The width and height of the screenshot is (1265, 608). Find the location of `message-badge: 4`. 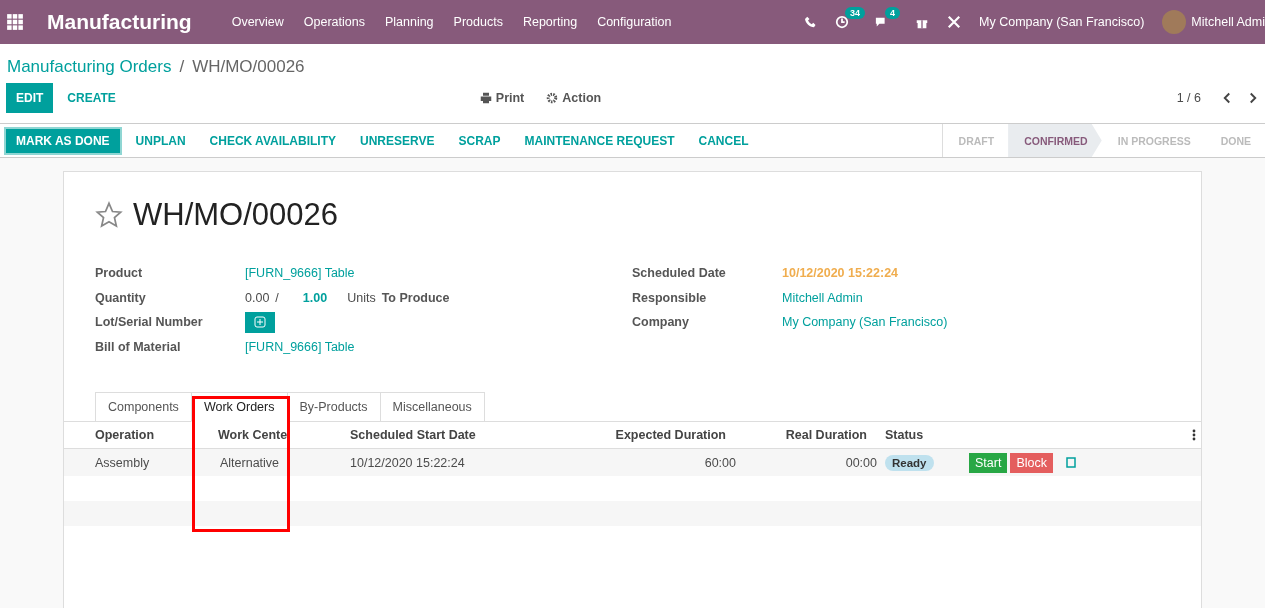

message-badge: 4 is located at coordinates (893, 13).